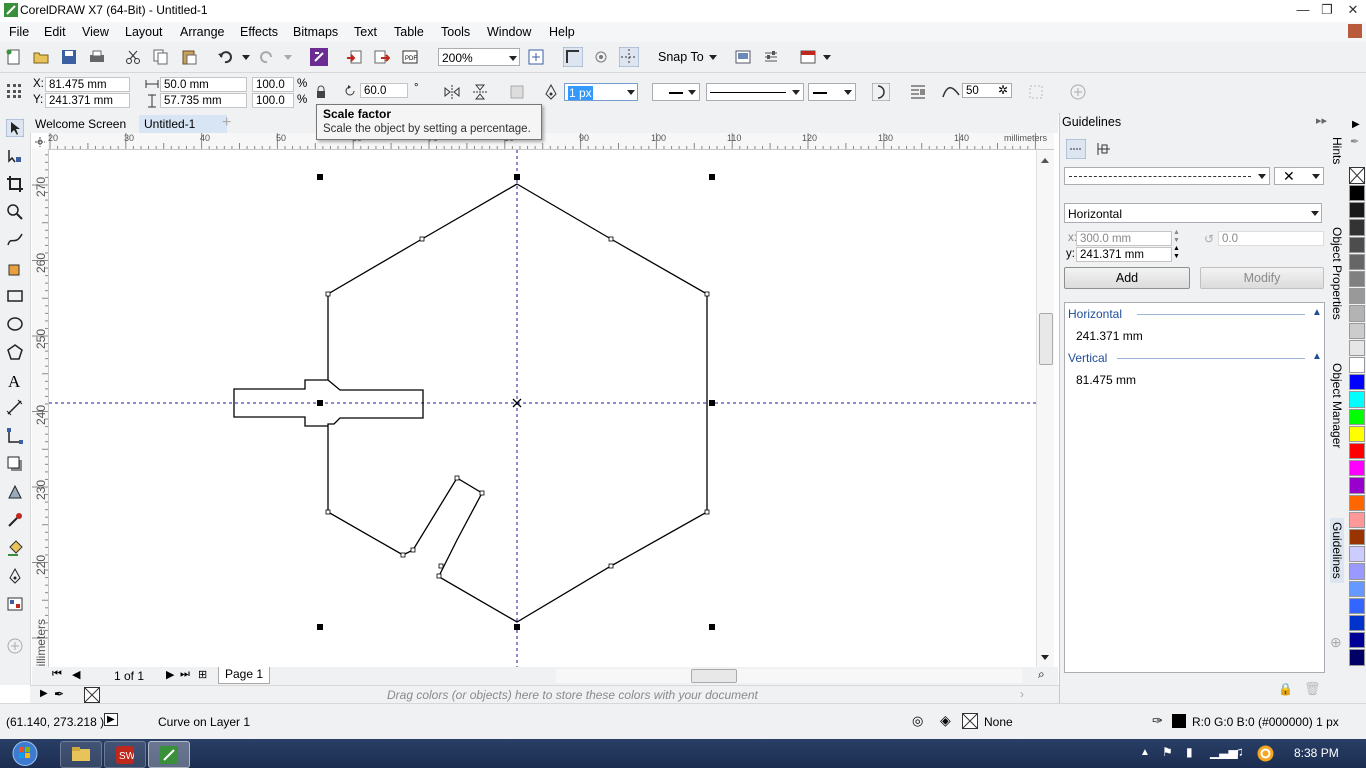  Describe the element at coordinates (1124, 254) in the screenshot. I see `guide-y-input: 241.371 mm` at that location.